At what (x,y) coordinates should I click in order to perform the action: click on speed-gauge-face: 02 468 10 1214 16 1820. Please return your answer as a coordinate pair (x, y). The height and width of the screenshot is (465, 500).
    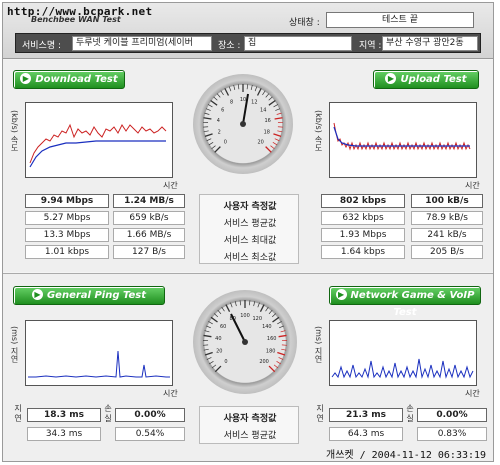
    Looking at the image, I should click on (243, 118).